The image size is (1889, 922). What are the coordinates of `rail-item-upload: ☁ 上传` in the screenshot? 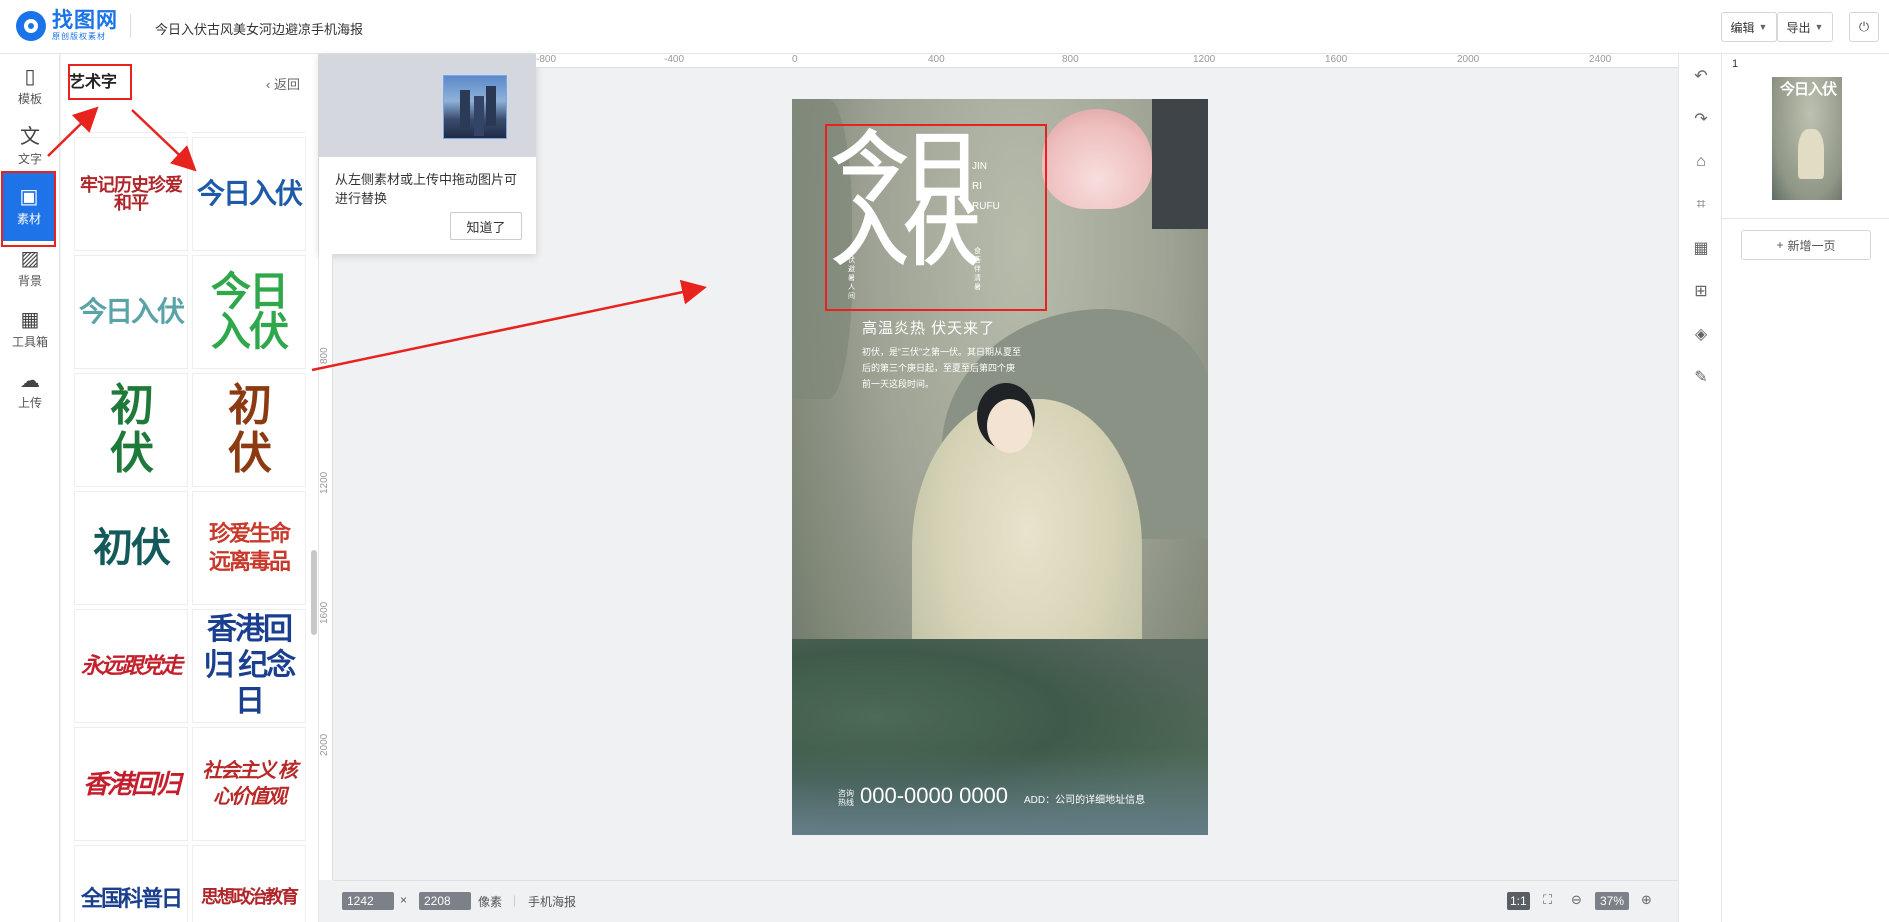 It's located at (30, 391).